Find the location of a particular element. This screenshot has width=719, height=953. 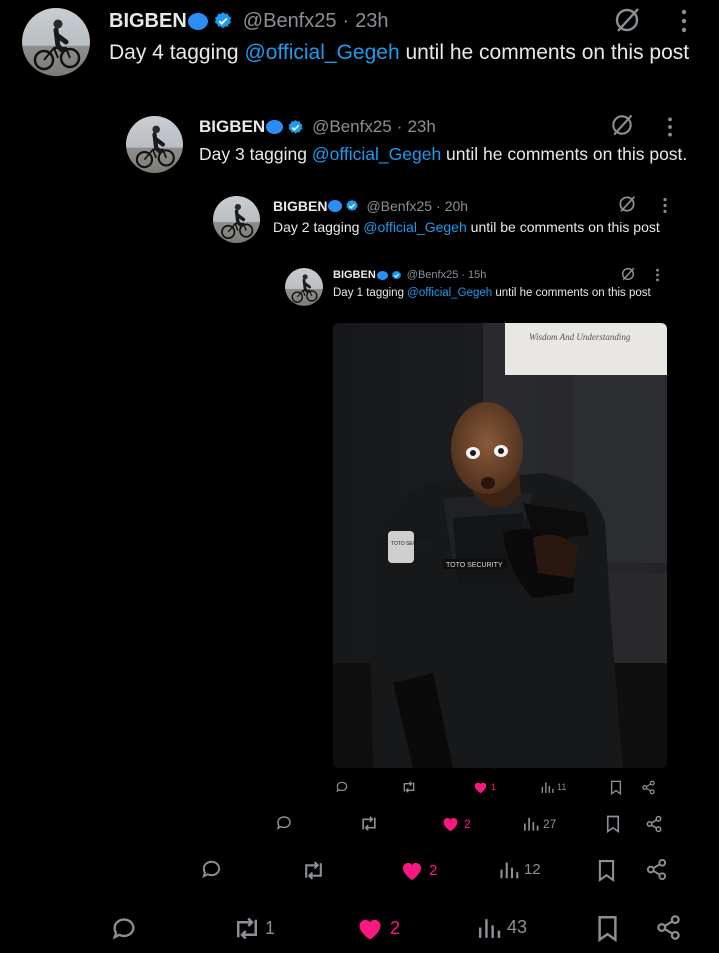

tweet-text-end: until he comments on this post is located at coordinates (544, 52).